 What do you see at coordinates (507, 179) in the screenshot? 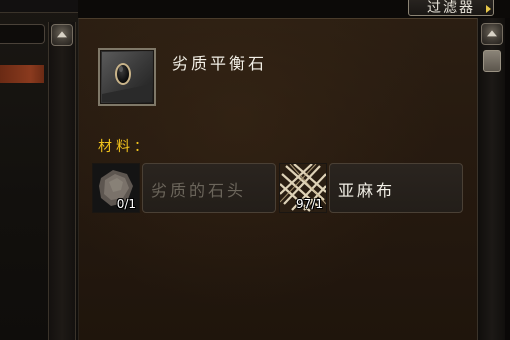
I see `window-edge` at bounding box center [507, 179].